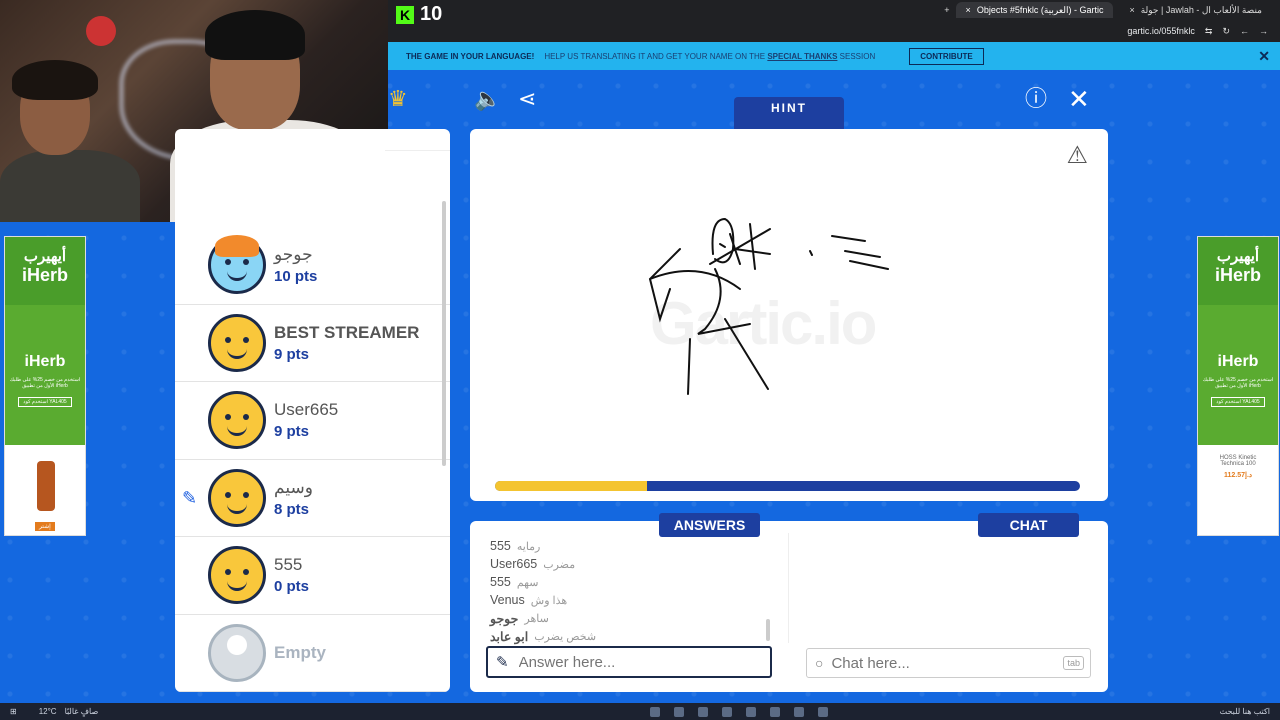  I want to click on chat-bubble-icon: ○, so click(819, 663).